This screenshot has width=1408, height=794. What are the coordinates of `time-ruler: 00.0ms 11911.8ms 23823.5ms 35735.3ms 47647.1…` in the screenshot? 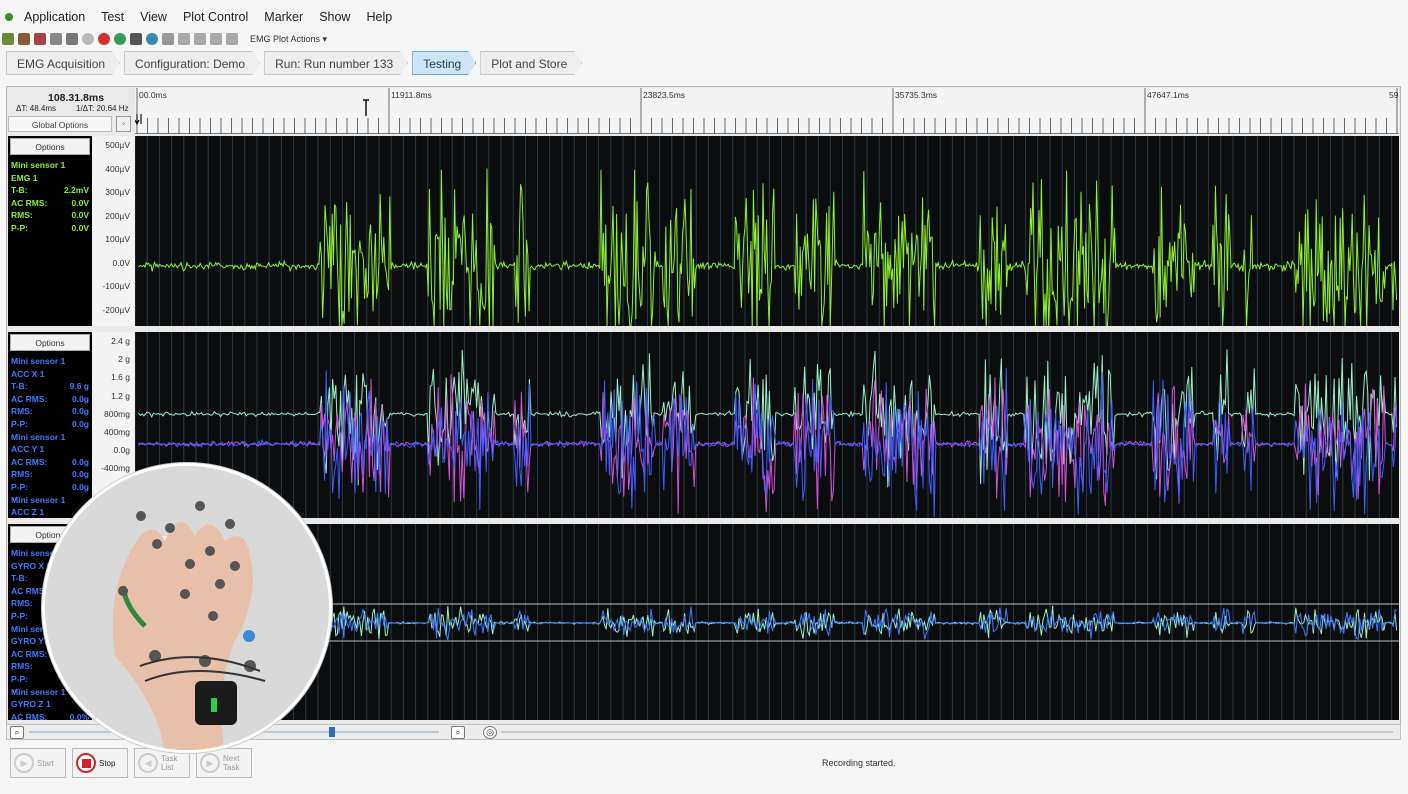 It's located at (767, 111).